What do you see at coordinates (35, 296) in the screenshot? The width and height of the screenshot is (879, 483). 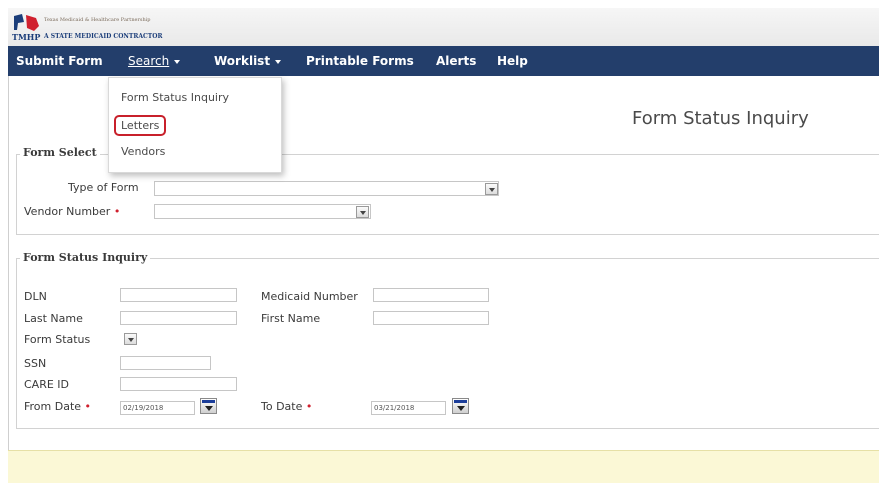 I see `dln-label: DLN` at bounding box center [35, 296].